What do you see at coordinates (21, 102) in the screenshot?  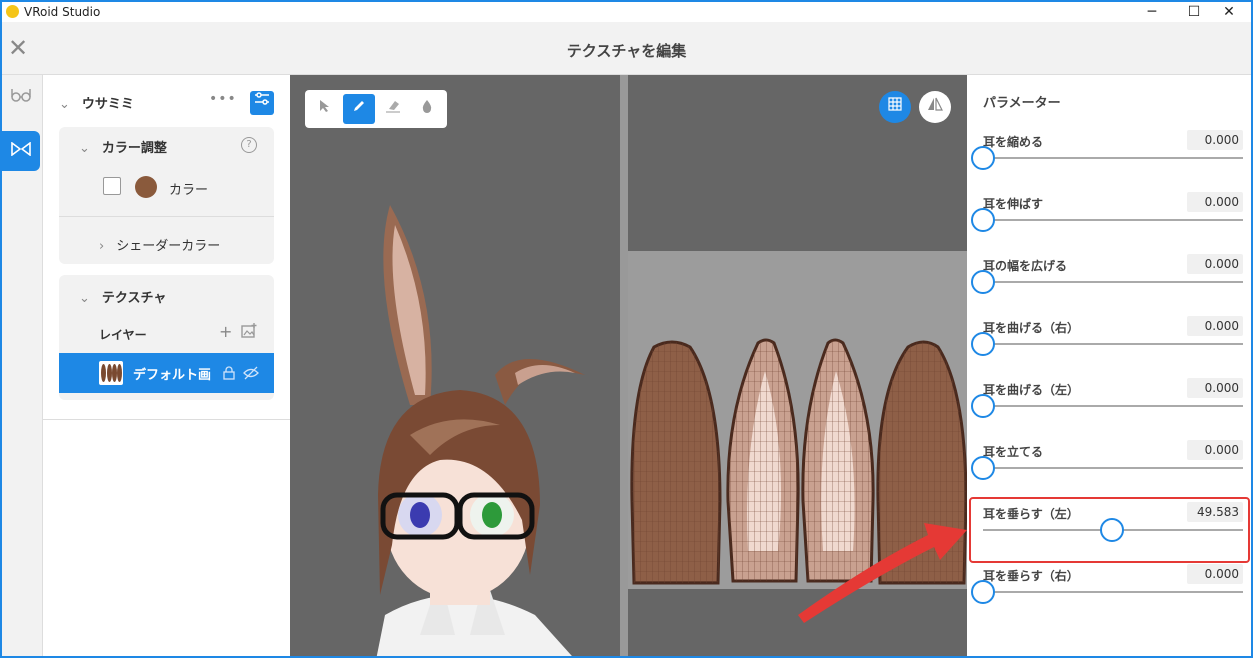 I see `glasses-icon` at bounding box center [21, 102].